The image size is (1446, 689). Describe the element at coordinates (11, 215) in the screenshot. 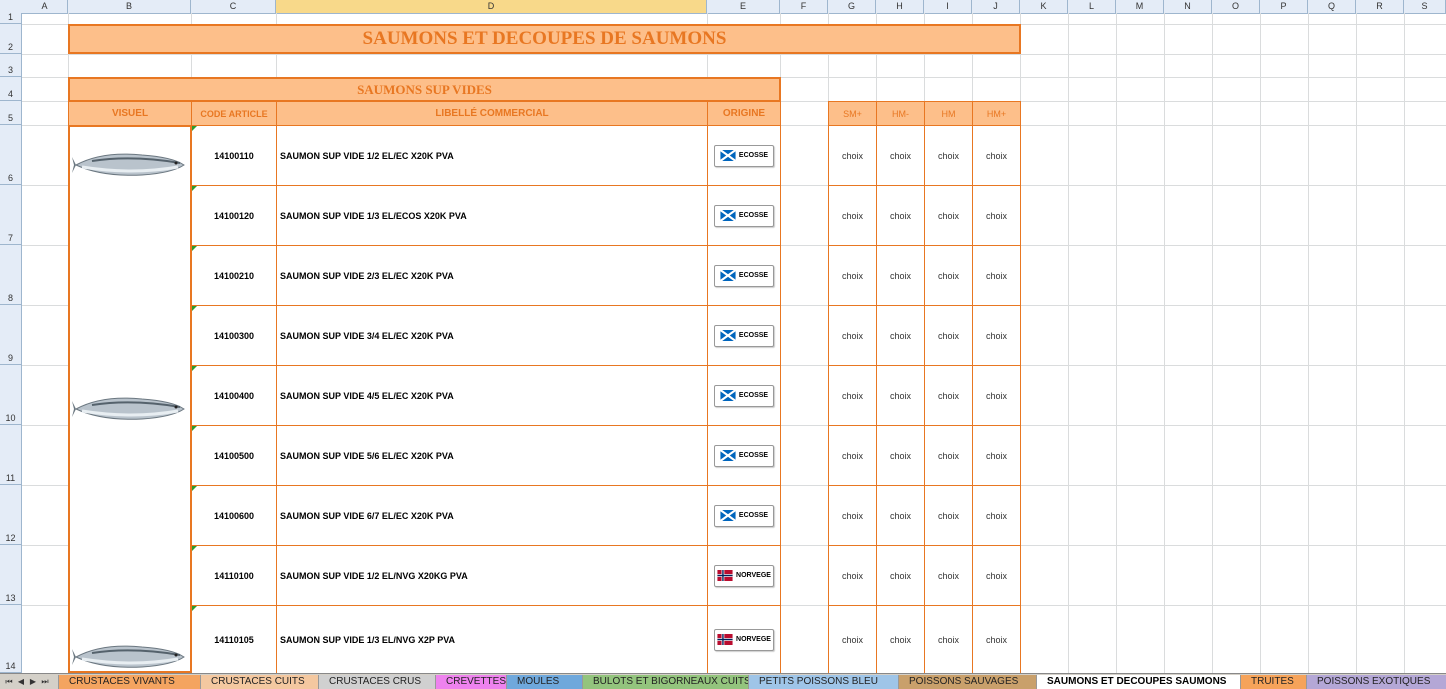

I see `row-header-7: 7` at that location.